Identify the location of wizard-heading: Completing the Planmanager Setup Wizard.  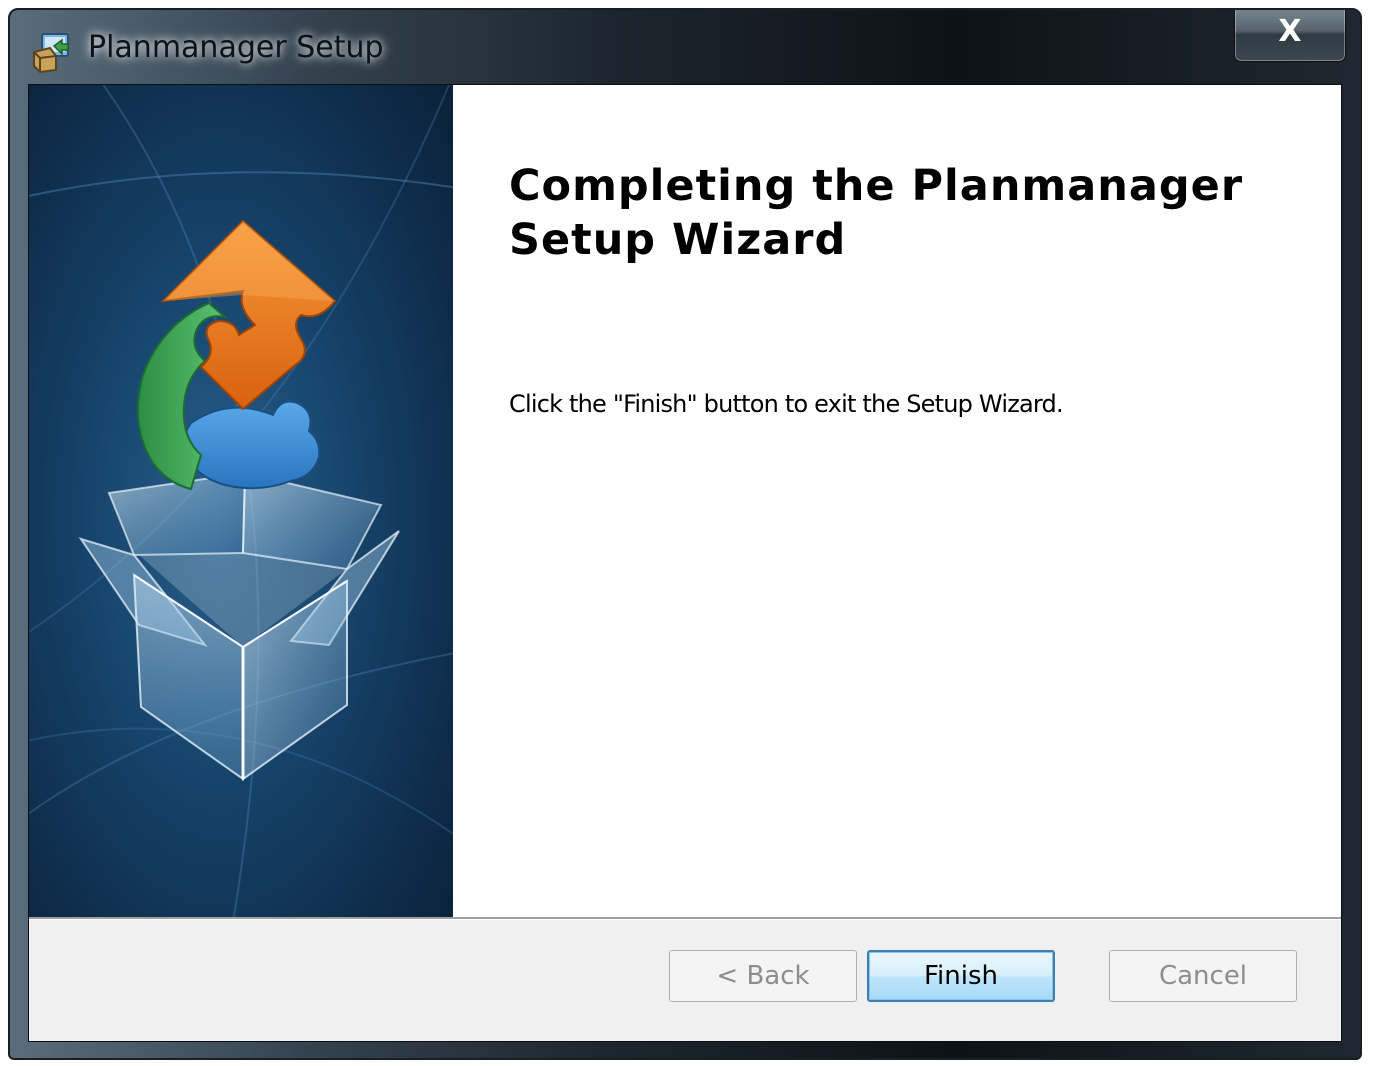
(876, 213).